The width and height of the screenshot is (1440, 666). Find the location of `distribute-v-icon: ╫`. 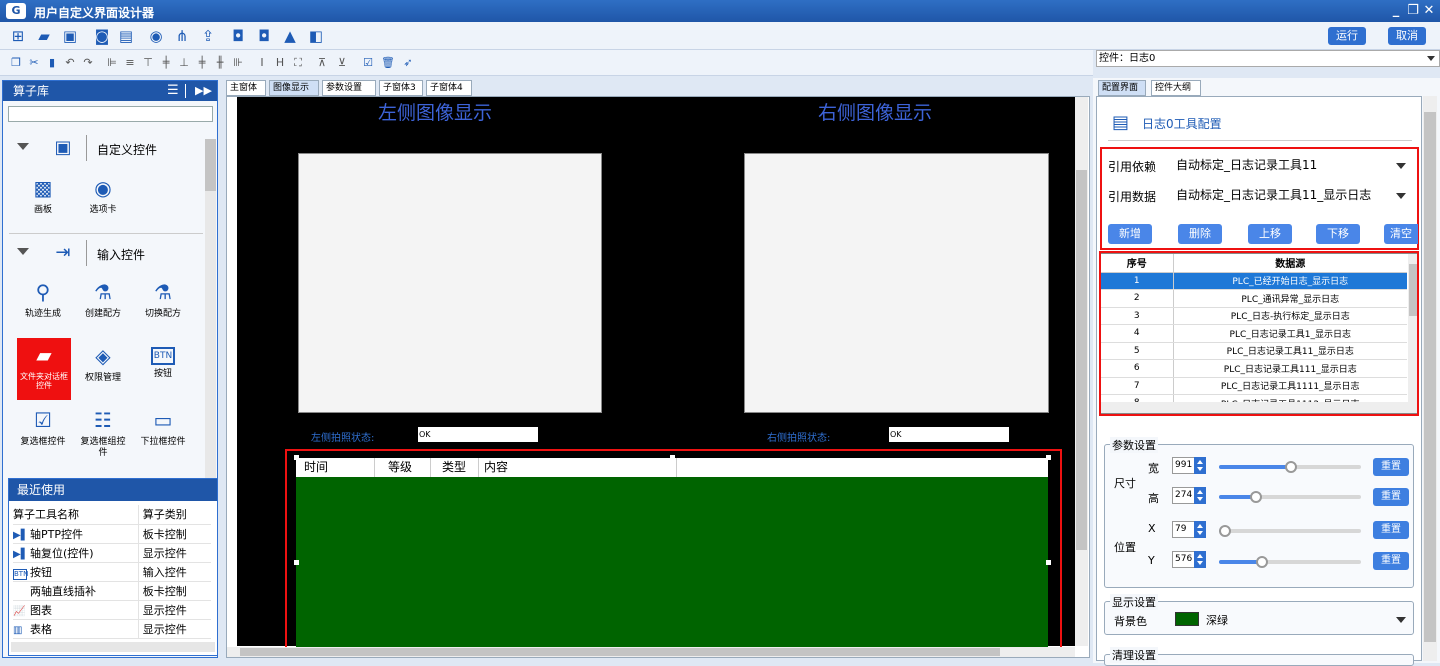

distribute-v-icon: ╫ is located at coordinates (220, 63).